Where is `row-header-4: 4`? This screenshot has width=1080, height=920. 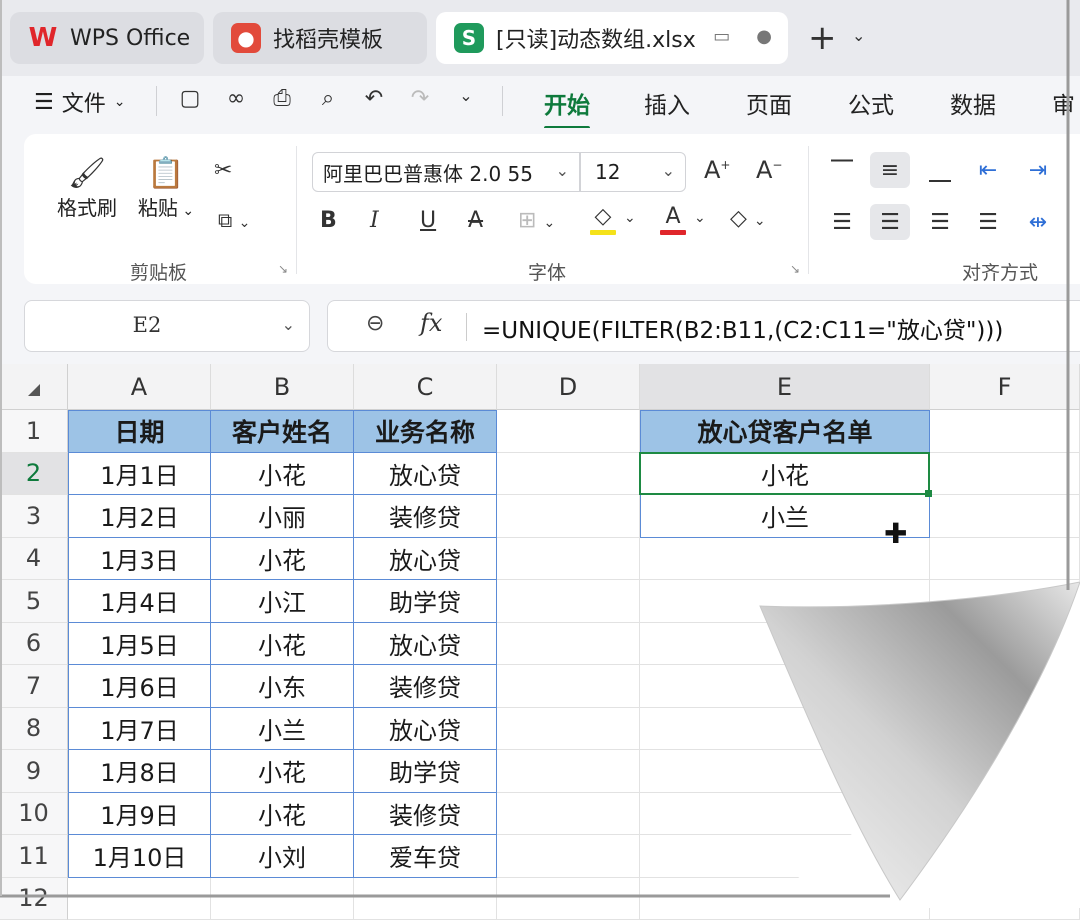
row-header-4: 4 is located at coordinates (34, 559).